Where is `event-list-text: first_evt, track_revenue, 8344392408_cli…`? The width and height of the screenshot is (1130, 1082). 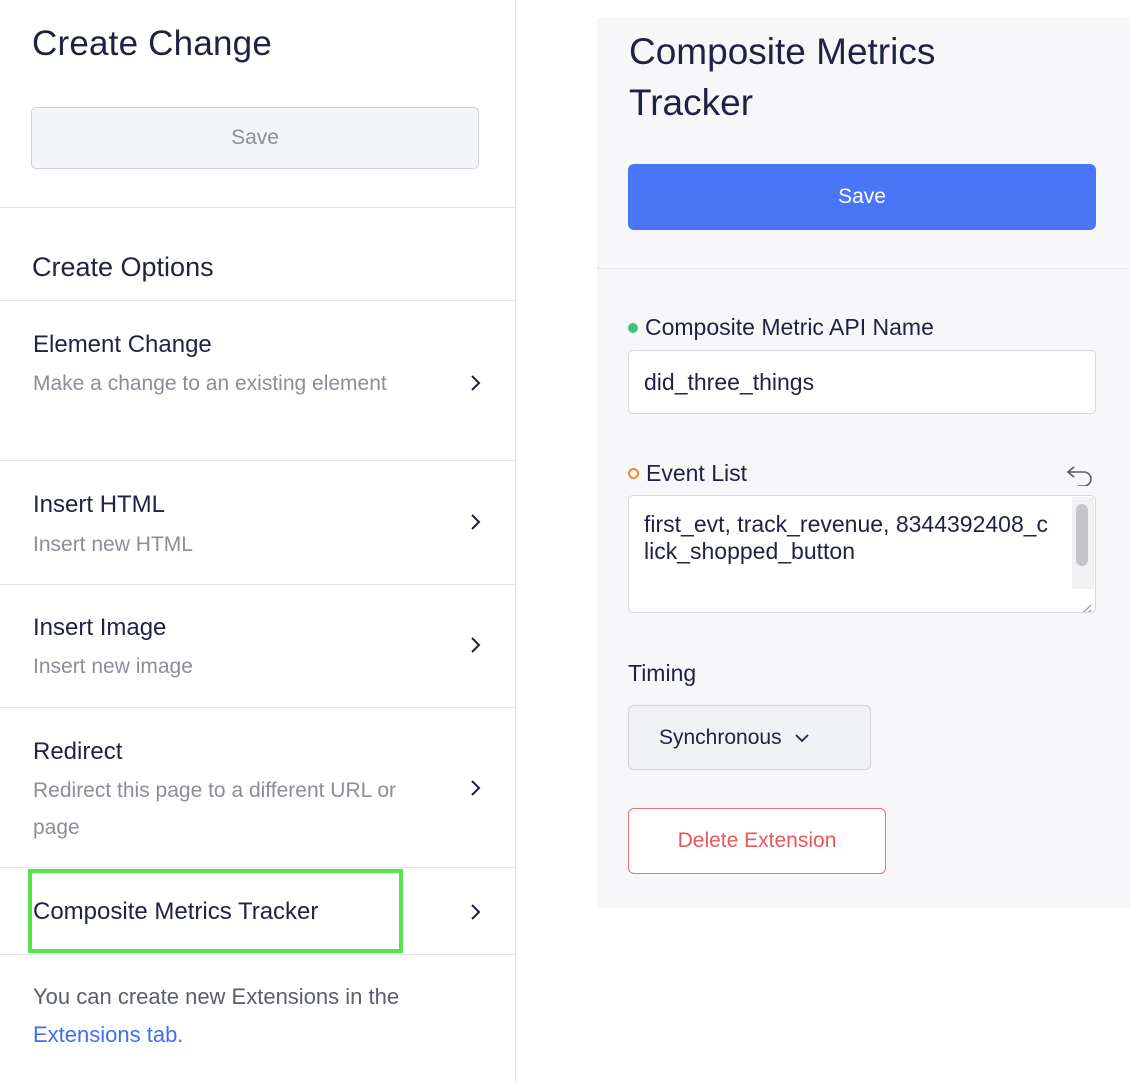 event-list-text: first_evt, track_revenue, 8344392408_cli… is located at coordinates (846, 537).